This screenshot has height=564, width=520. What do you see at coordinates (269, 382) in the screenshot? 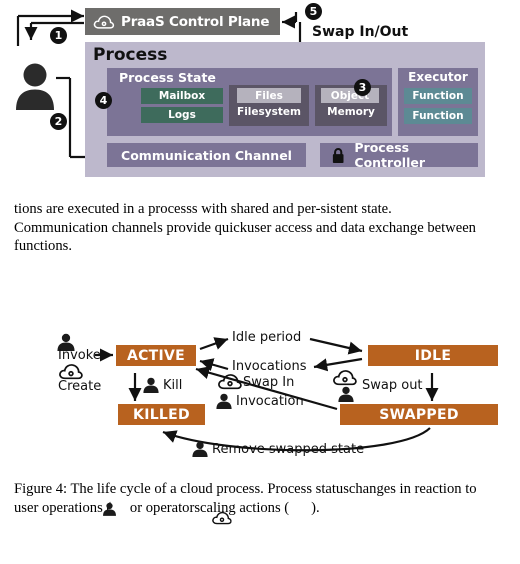
I see `swap-in-label: Swap In` at bounding box center [269, 382].